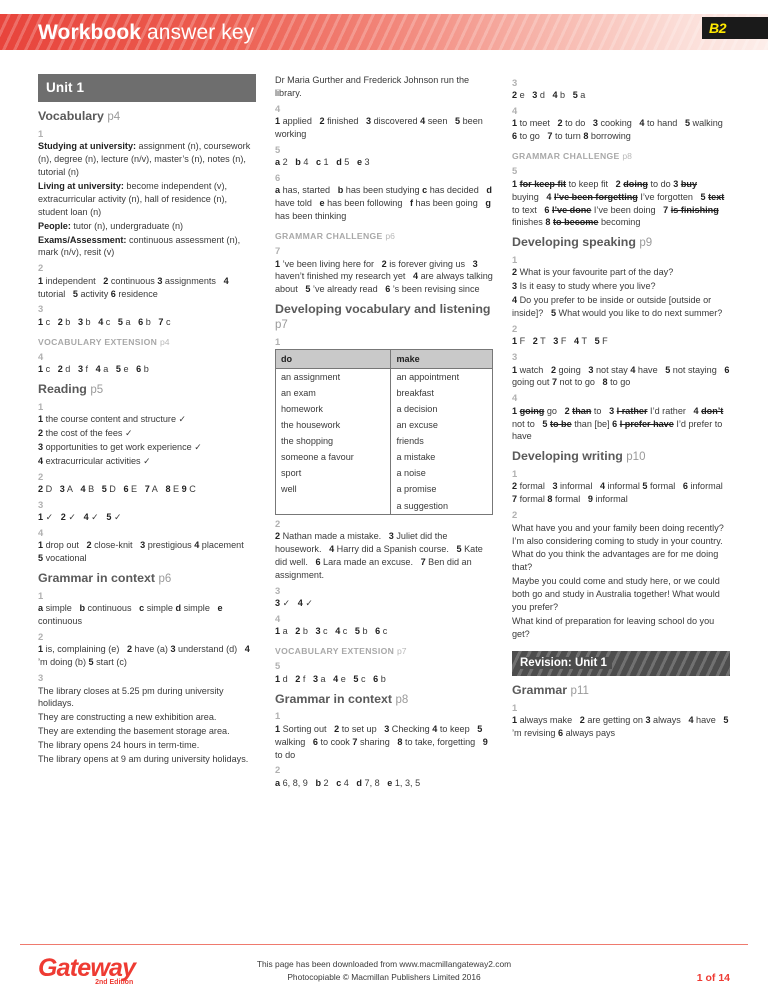 Image resolution: width=768 pixels, height=994 pixels. Describe the element at coordinates (441, 506) in the screenshot. I see `table-cell: a suggestion` at that location.